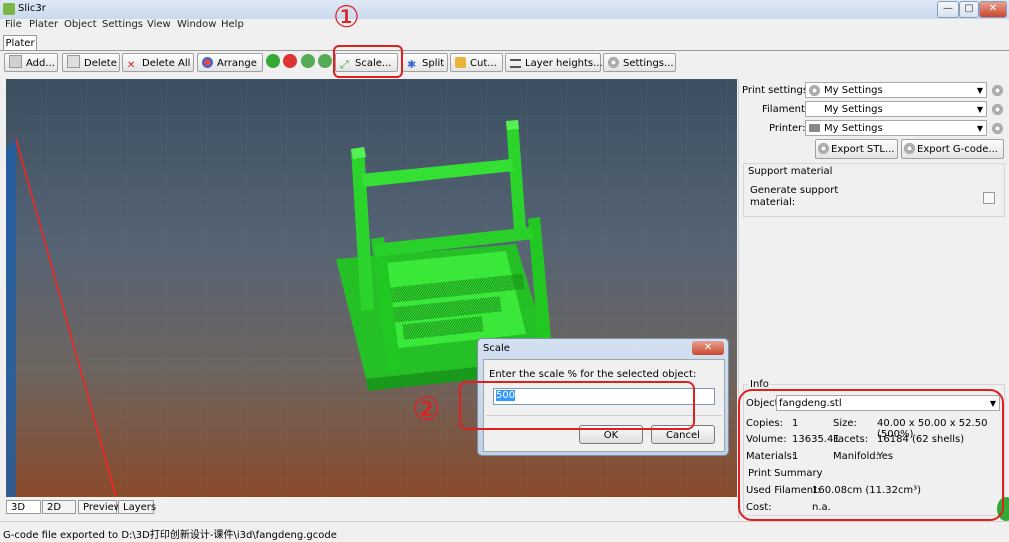  I want to click on minimize-button: —, so click(948, 9).